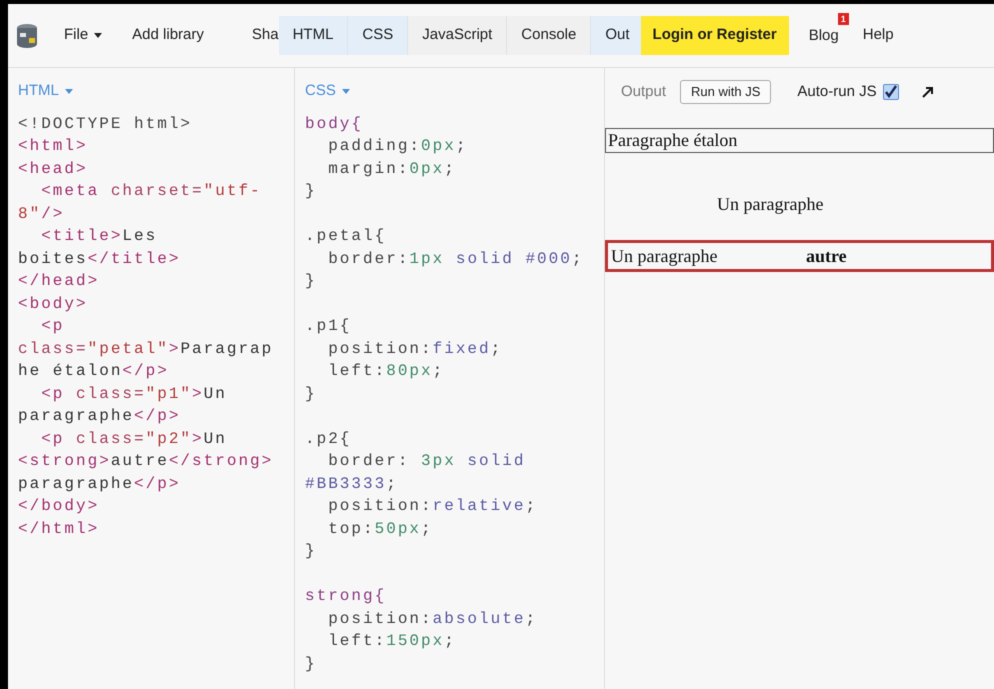  What do you see at coordinates (313, 35) in the screenshot?
I see `editor-tab: HTML` at bounding box center [313, 35].